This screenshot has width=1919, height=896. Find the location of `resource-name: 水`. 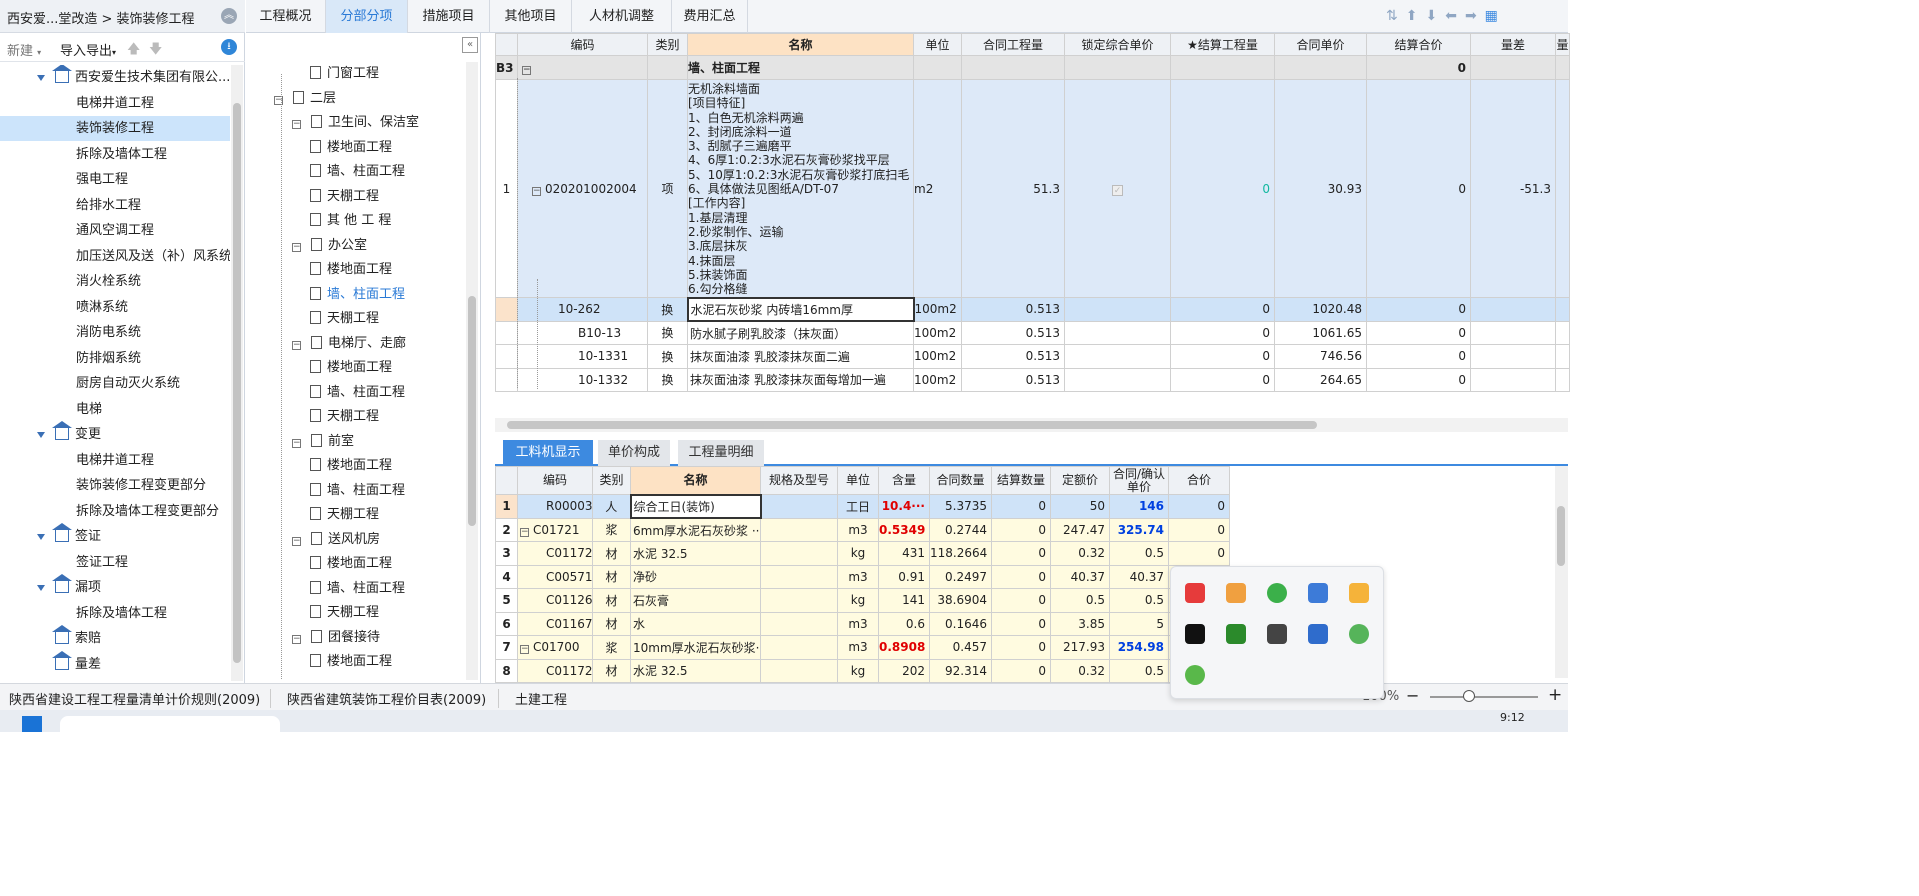

resource-name: 水 is located at coordinates (695, 623).